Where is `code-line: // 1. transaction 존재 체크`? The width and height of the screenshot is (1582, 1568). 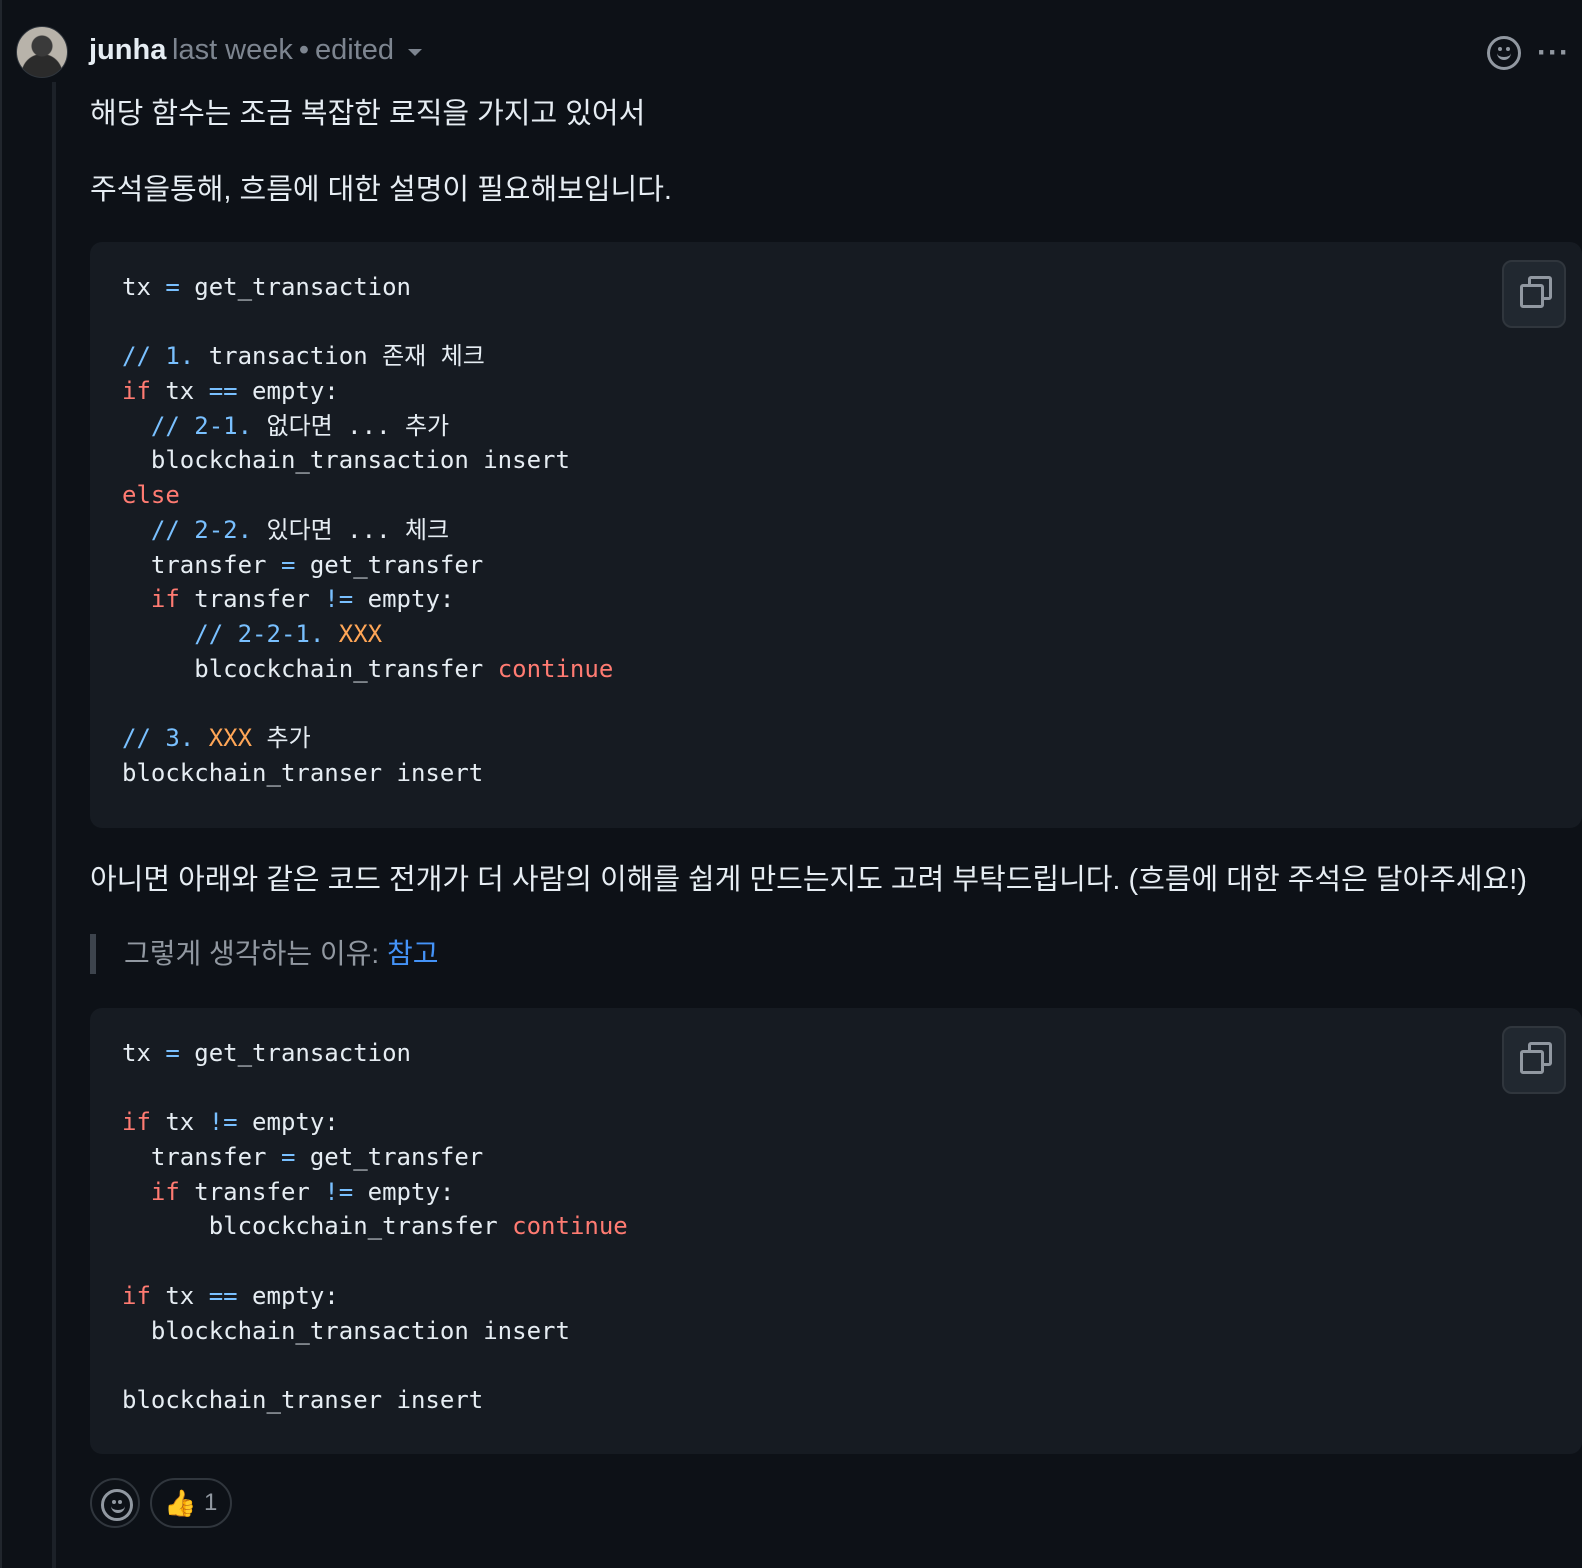
code-line: // 1. transaction 존재 체크 is located at coordinates (303, 356).